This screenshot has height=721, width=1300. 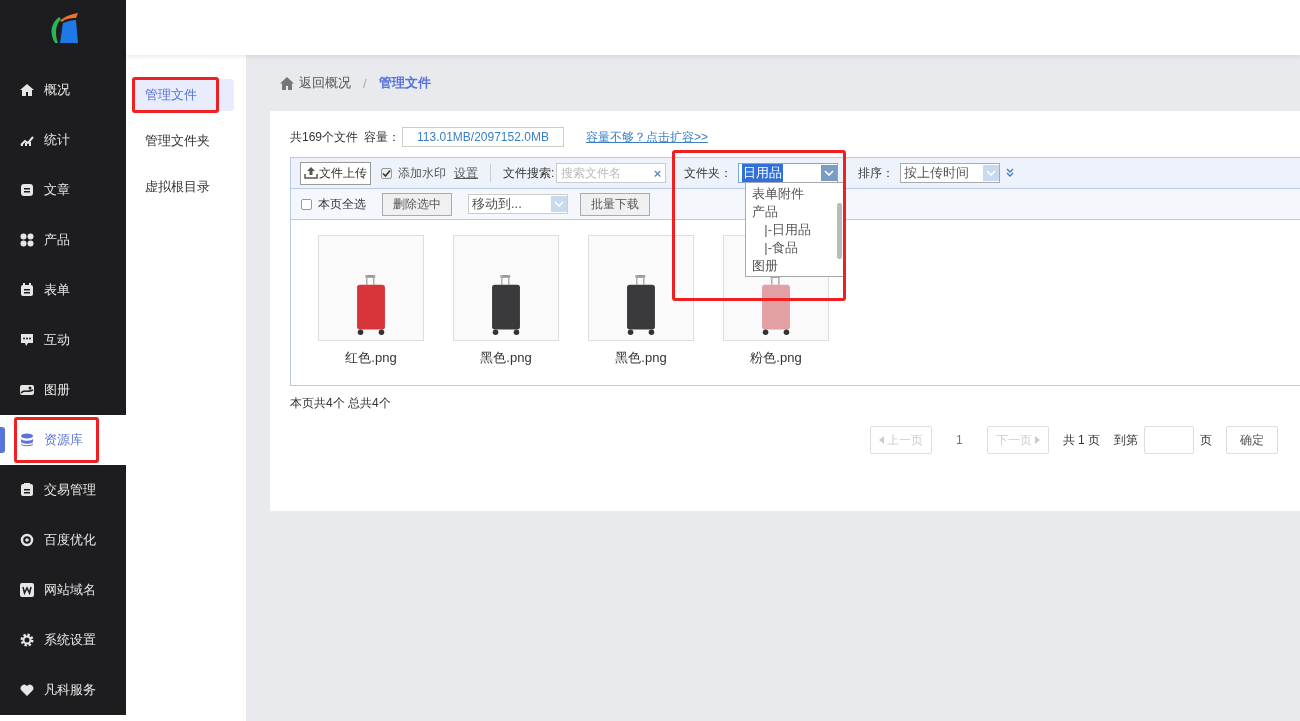 What do you see at coordinates (27, 340) in the screenshot?
I see `chat-bubble-icon` at bounding box center [27, 340].